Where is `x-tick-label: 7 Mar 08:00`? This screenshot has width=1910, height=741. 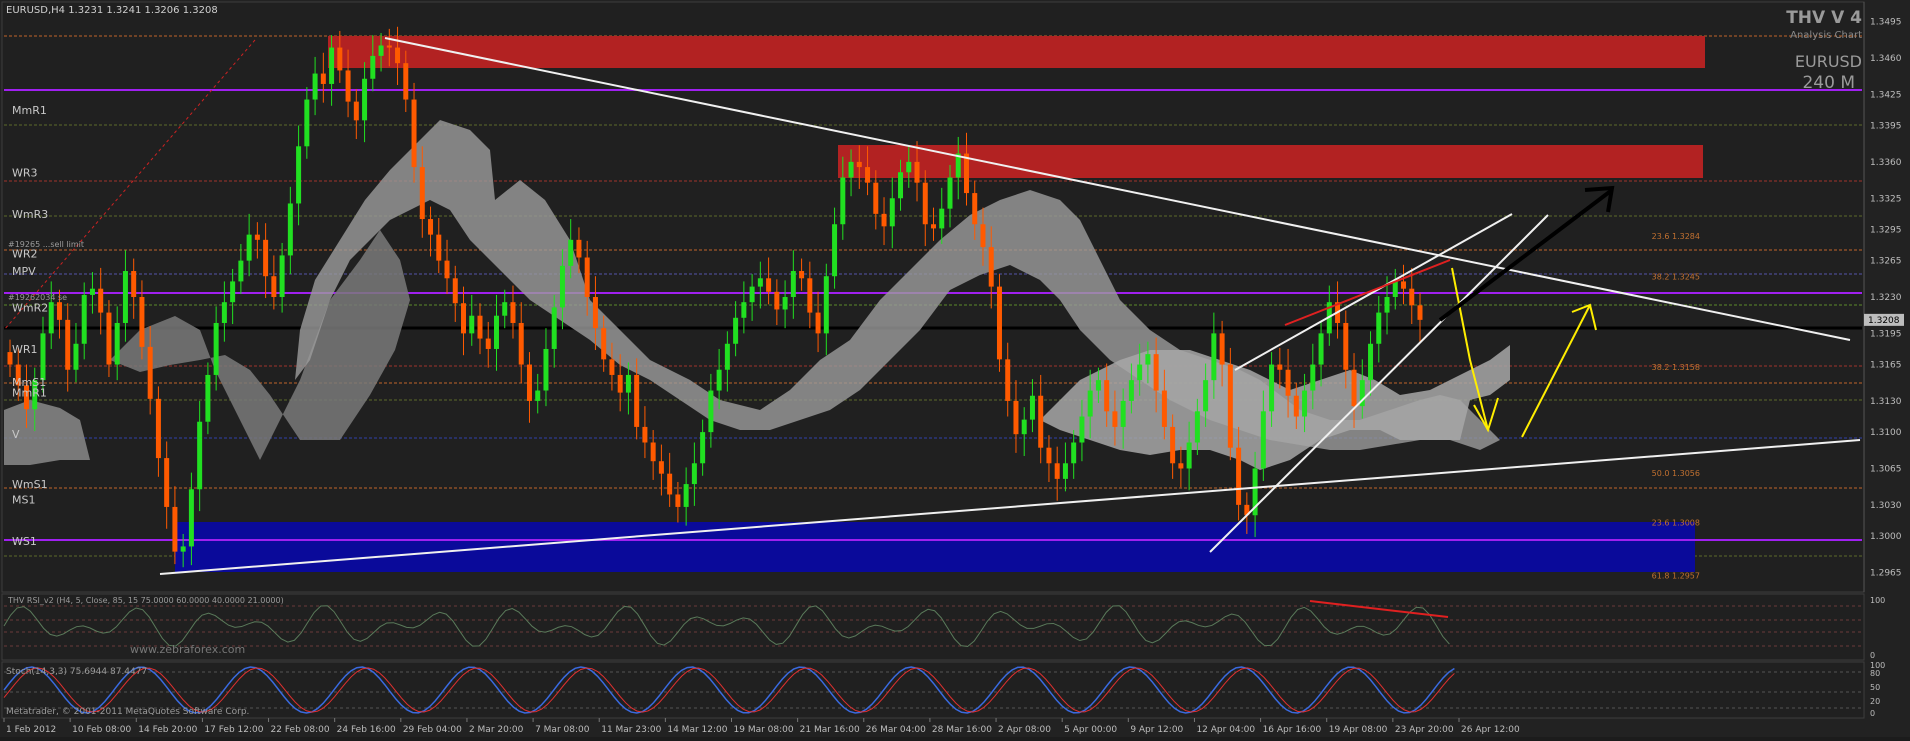
x-tick-label: 7 Mar 08:00 is located at coordinates (562, 730).